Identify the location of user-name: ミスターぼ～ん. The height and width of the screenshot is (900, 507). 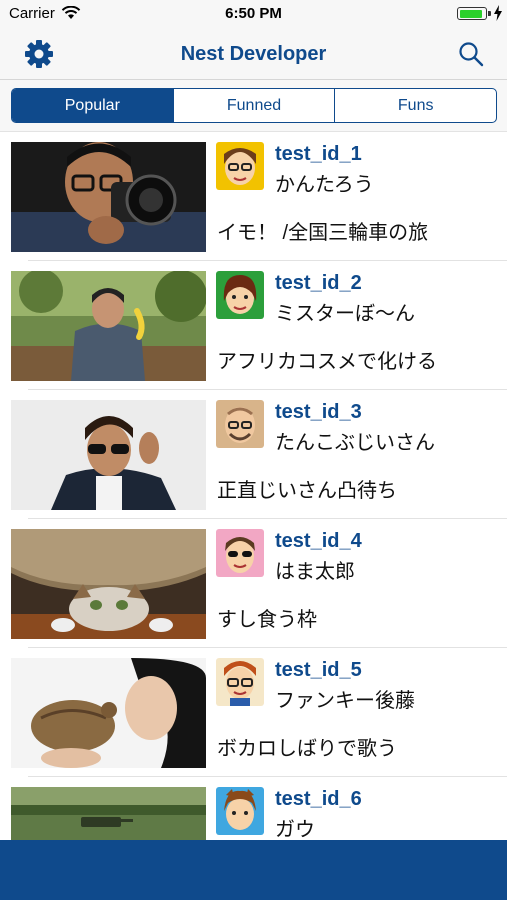
(345, 314).